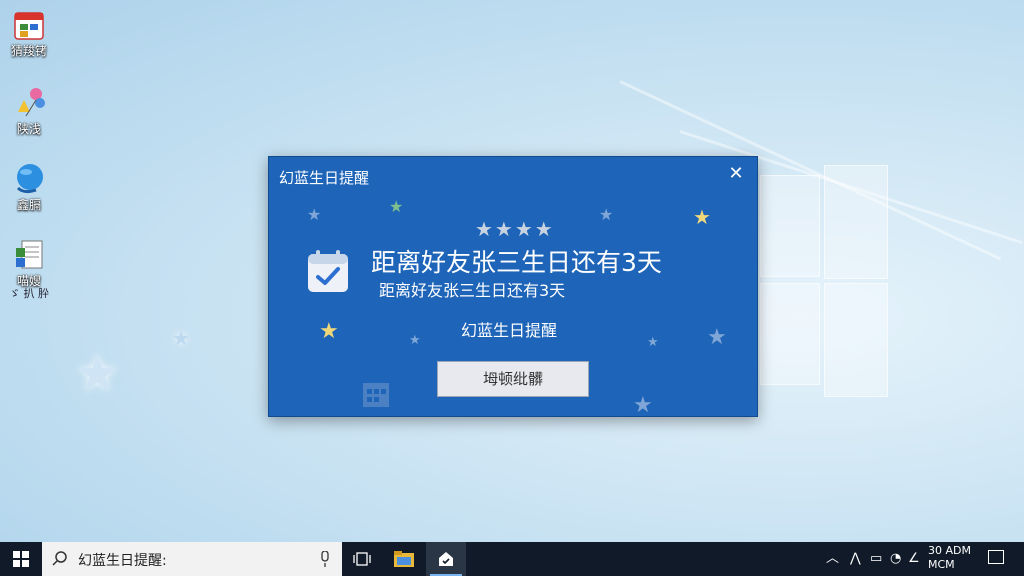  Describe the element at coordinates (446, 559) in the screenshot. I see `birthday-reminder-taskbar-icon` at that location.